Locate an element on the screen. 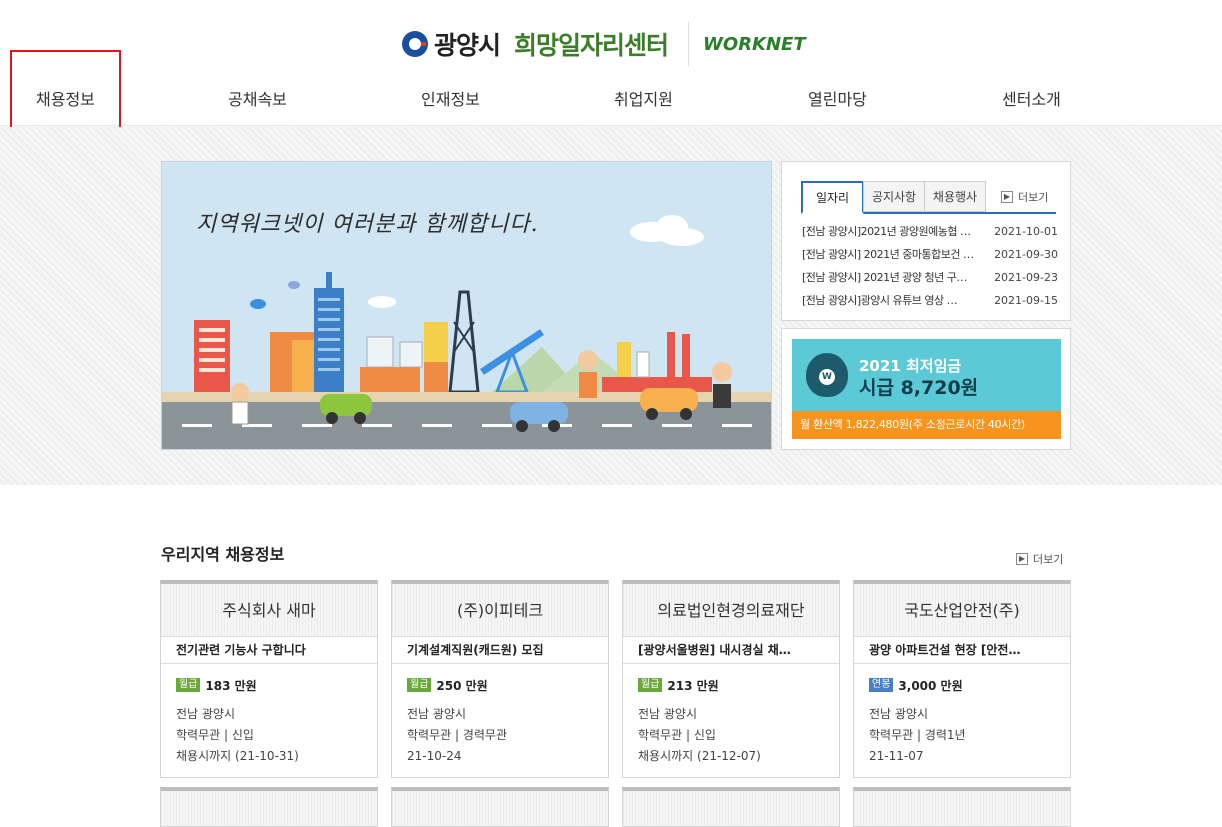  job-requirements: 학력무관 | 경력무관 is located at coordinates (457, 735).